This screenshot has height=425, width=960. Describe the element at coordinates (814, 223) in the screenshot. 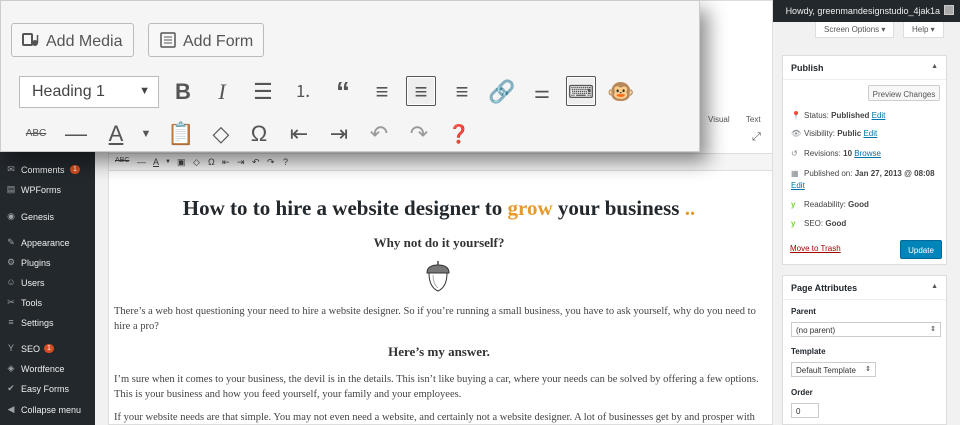

I see `seo-label: SEO:` at that location.